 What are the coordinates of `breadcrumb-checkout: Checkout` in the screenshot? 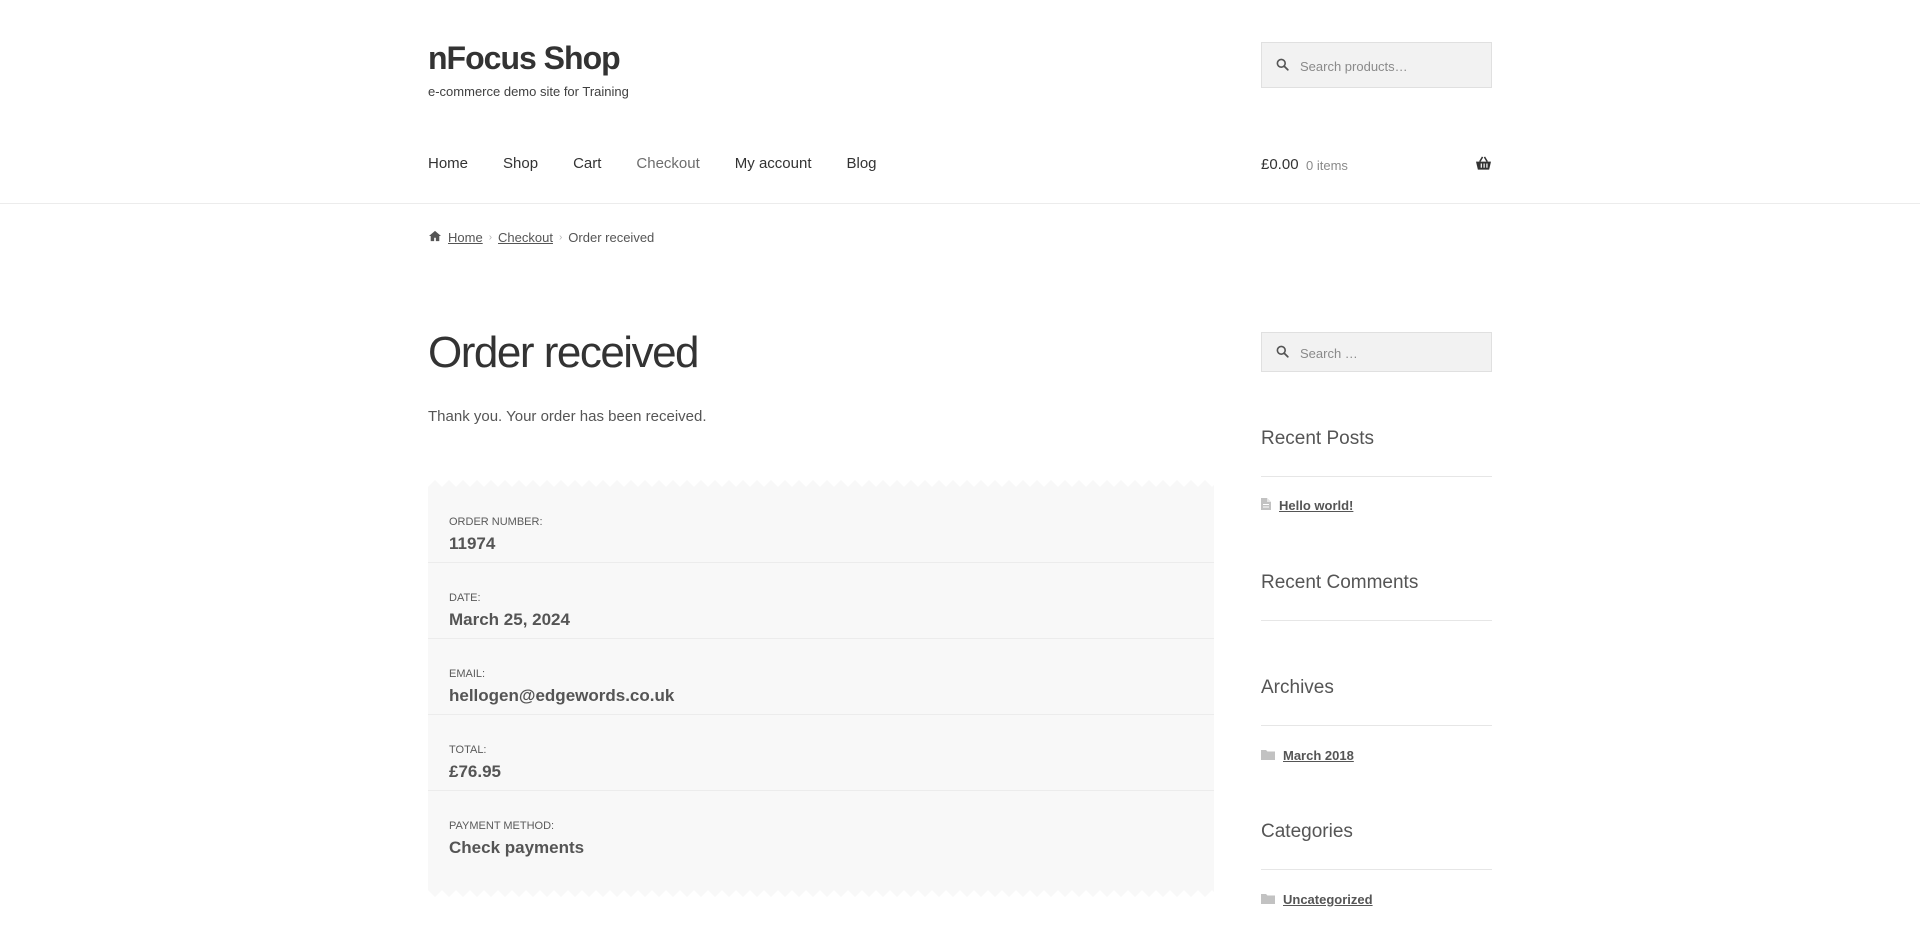 It's located at (525, 237).